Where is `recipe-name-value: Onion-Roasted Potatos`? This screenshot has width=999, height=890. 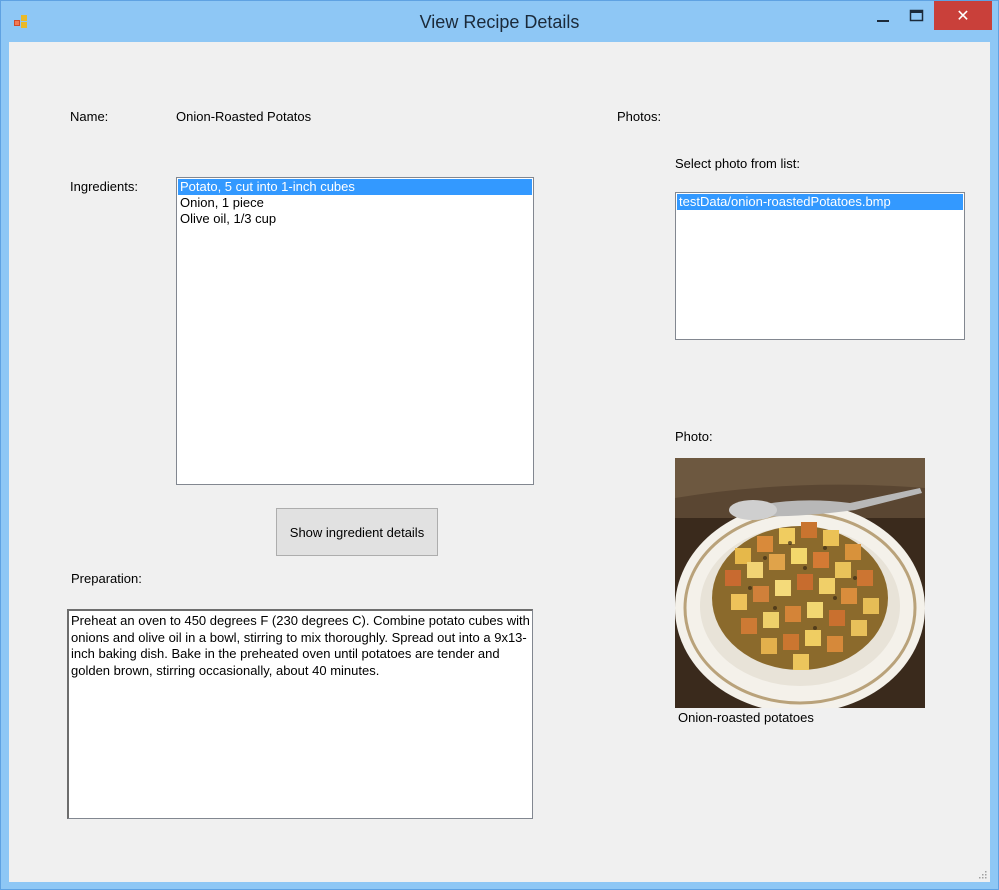
recipe-name-value: Onion-Roasted Potatos is located at coordinates (244, 116).